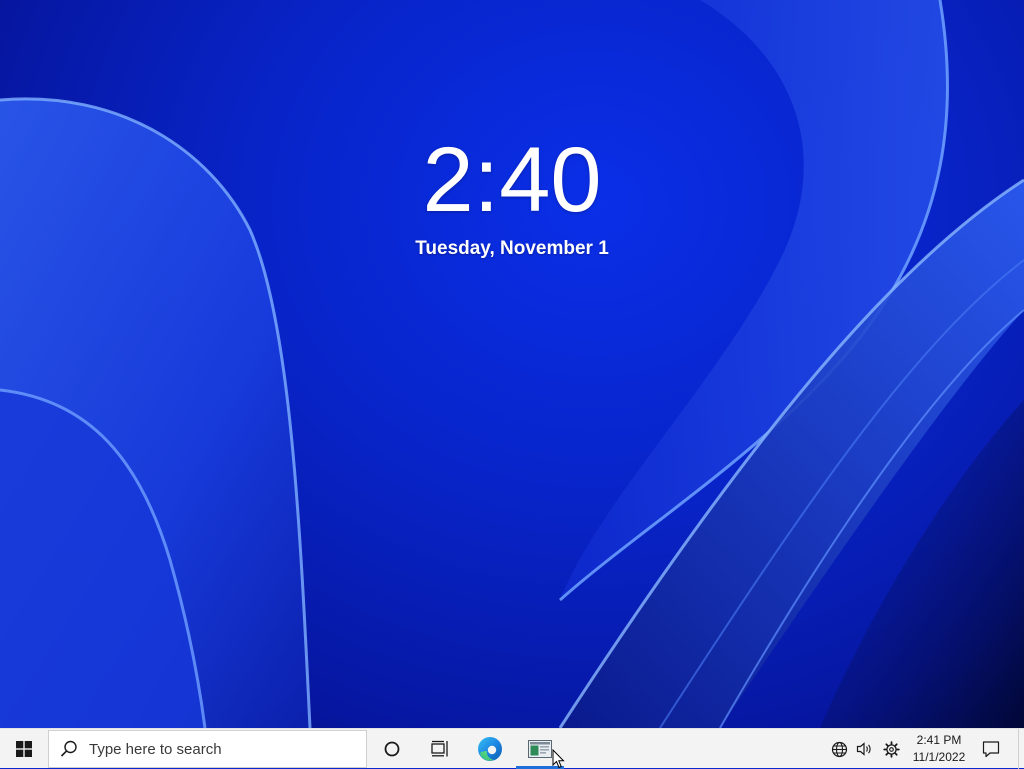 The image size is (1024, 769). Describe the element at coordinates (558, 759) in the screenshot. I see `mouse-cursor-icon` at that location.